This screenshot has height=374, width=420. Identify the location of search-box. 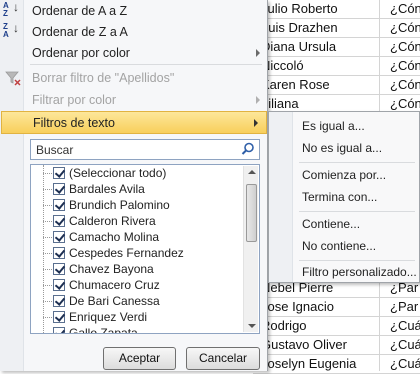
(145, 149).